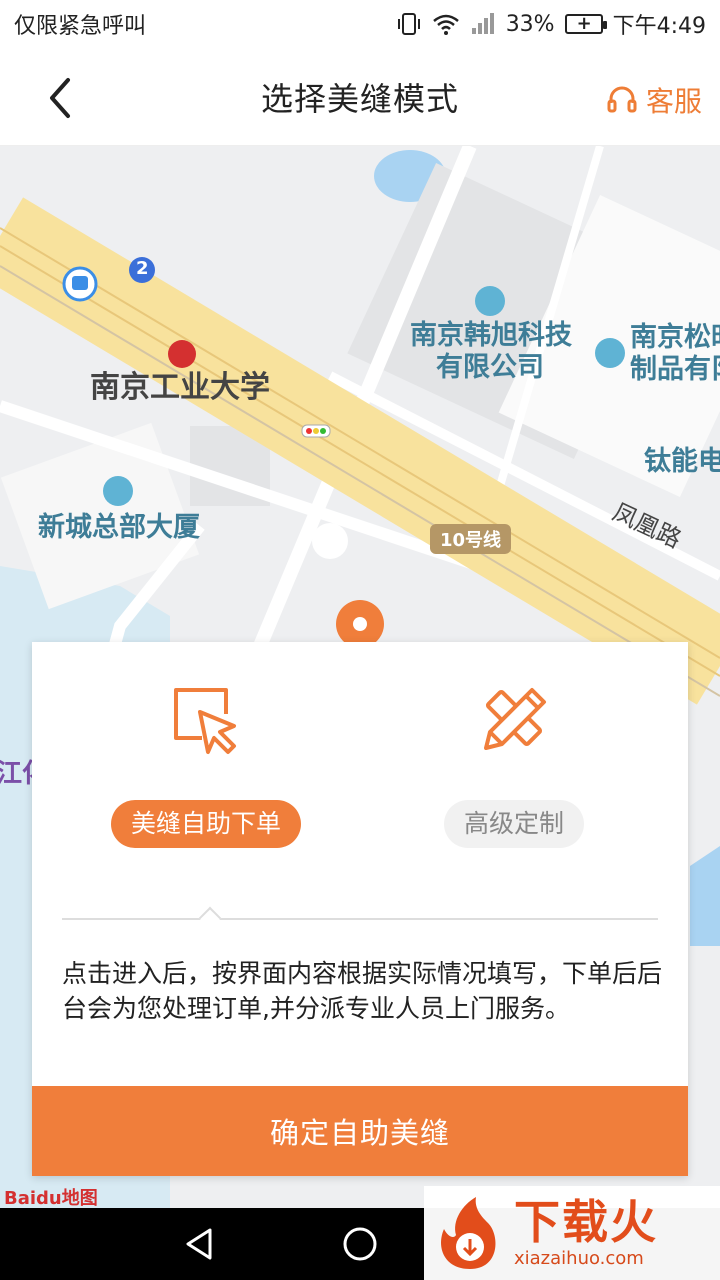 This screenshot has width=720, height=1280. Describe the element at coordinates (514, 765) in the screenshot. I see `mode-option-custom: 高级定制` at that location.